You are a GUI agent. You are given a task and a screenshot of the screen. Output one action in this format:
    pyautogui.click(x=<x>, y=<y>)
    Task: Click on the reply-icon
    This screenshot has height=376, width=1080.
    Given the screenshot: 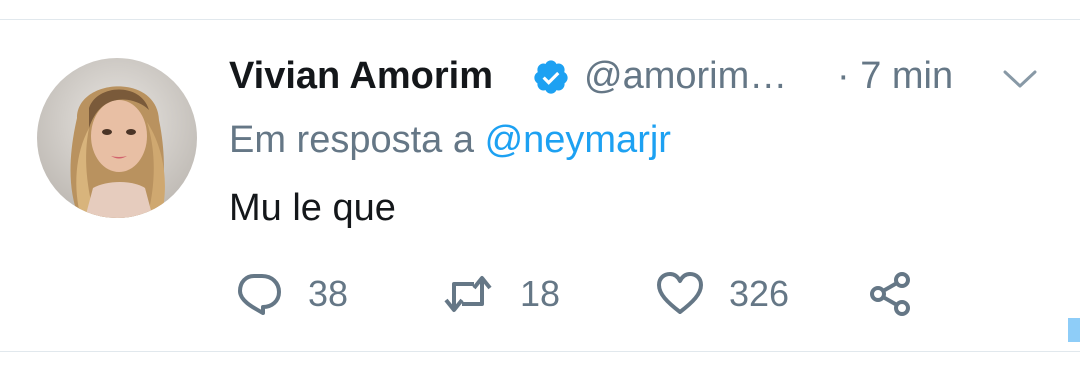 What is the action you would take?
    pyautogui.click(x=258, y=294)
    